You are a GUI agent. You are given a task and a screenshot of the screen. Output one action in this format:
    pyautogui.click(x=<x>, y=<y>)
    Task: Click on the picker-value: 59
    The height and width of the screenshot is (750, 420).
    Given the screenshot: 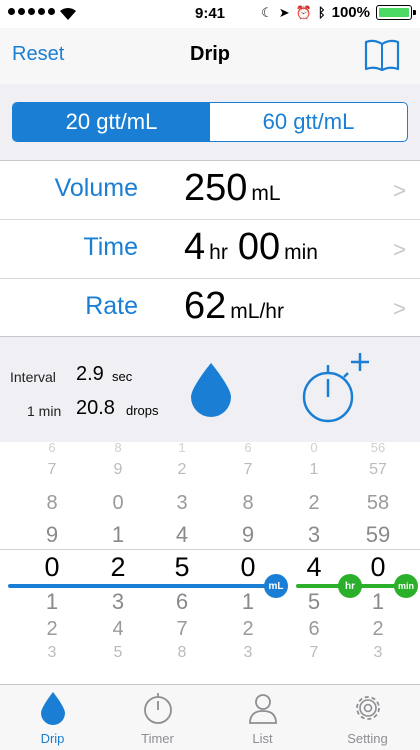 What is the action you would take?
    pyautogui.click(x=378, y=534)
    